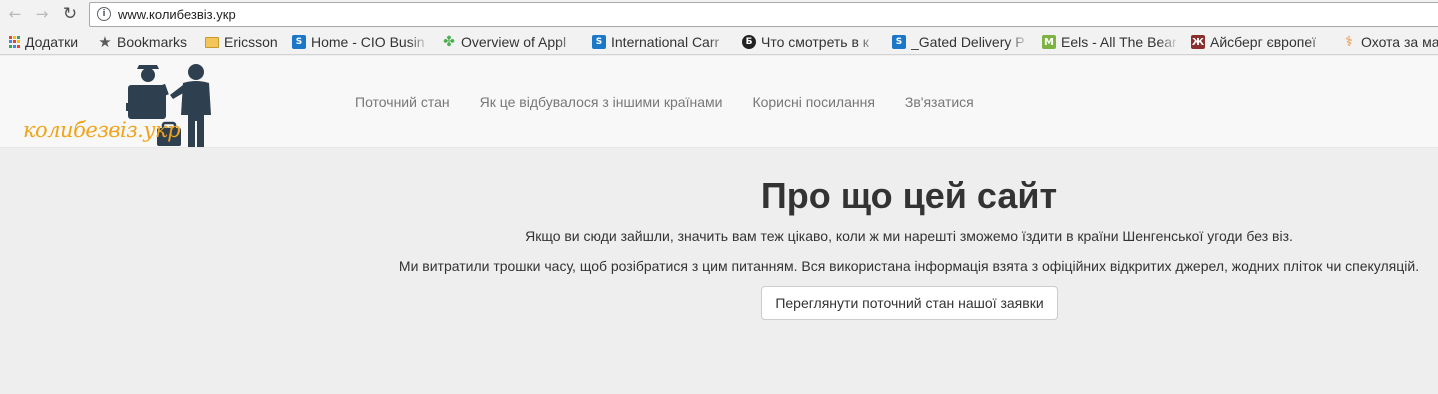  I want to click on b-circle-icon: Б, so click(749, 42).